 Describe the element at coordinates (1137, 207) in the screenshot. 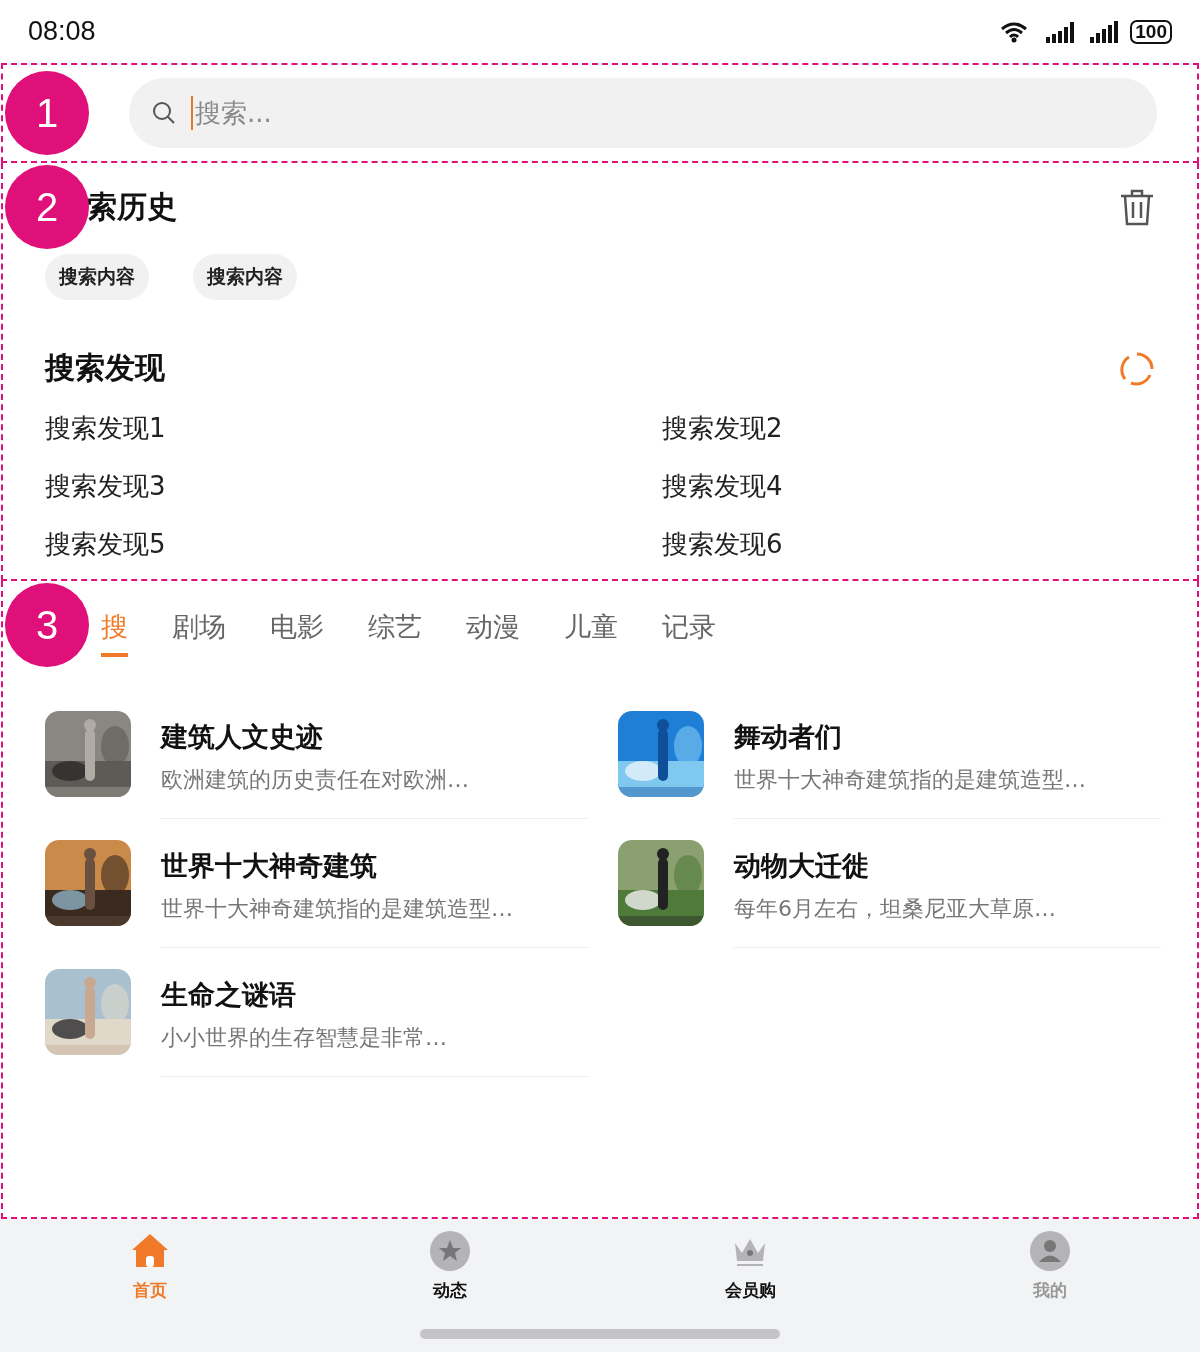

I see `trash-icon` at that location.